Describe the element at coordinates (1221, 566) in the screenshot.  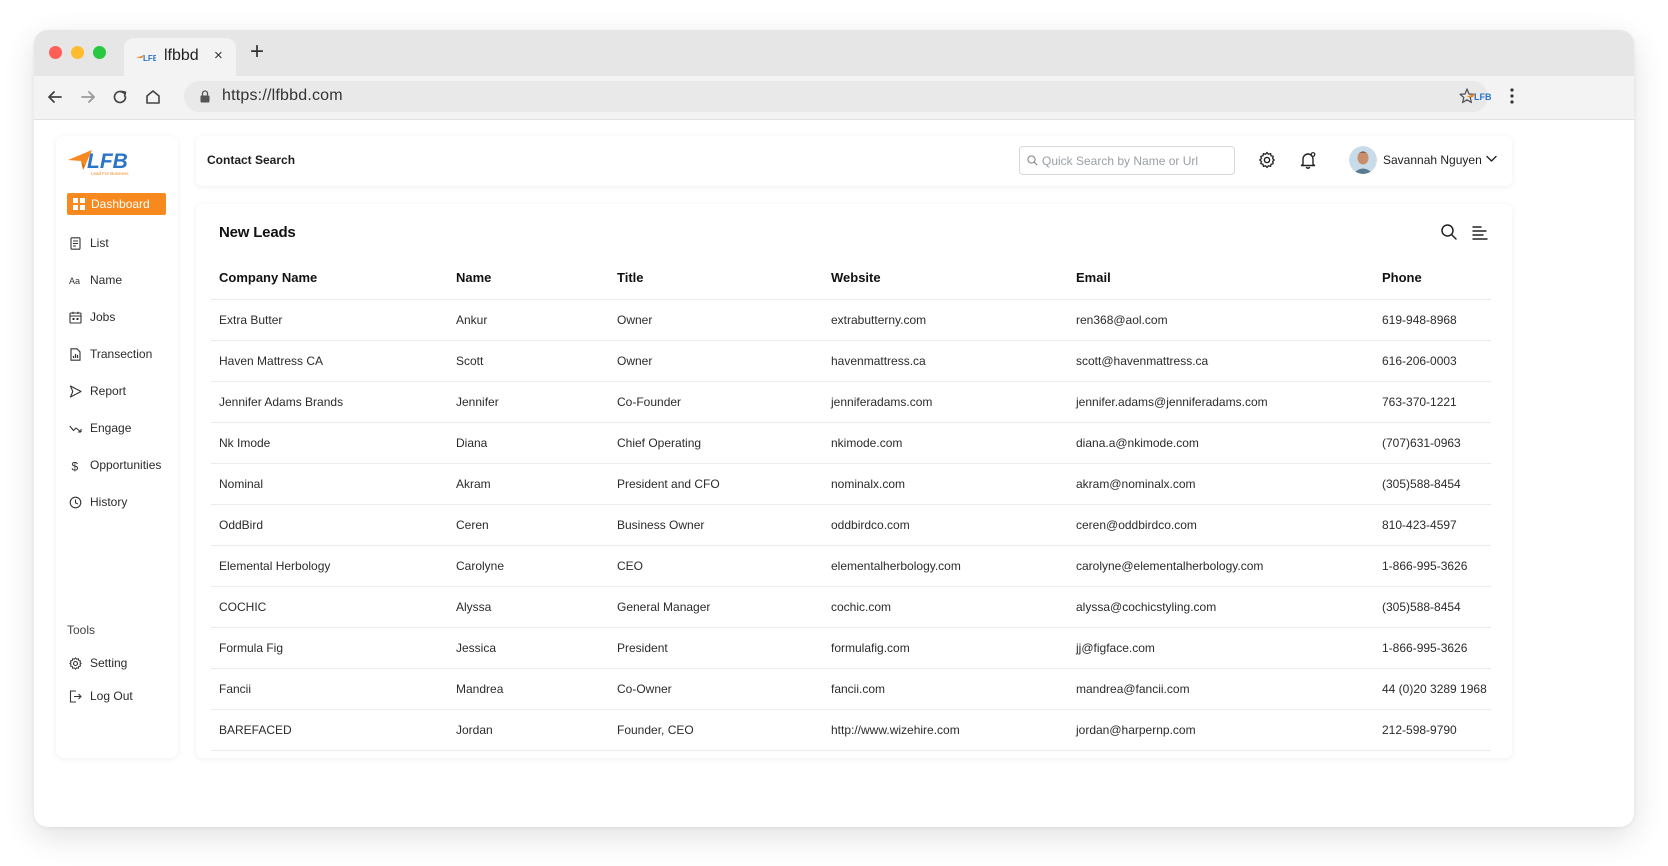
I see `email-cell: carolyne@elementalherbology.com` at that location.